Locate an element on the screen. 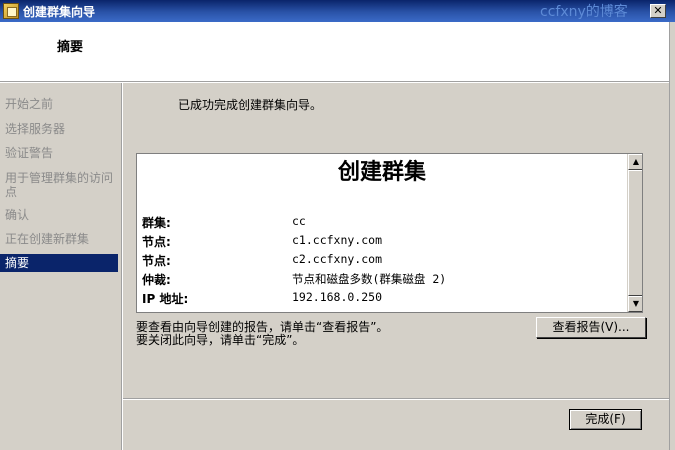 The width and height of the screenshot is (675, 450). report-value-cluster: cc is located at coordinates (299, 221).